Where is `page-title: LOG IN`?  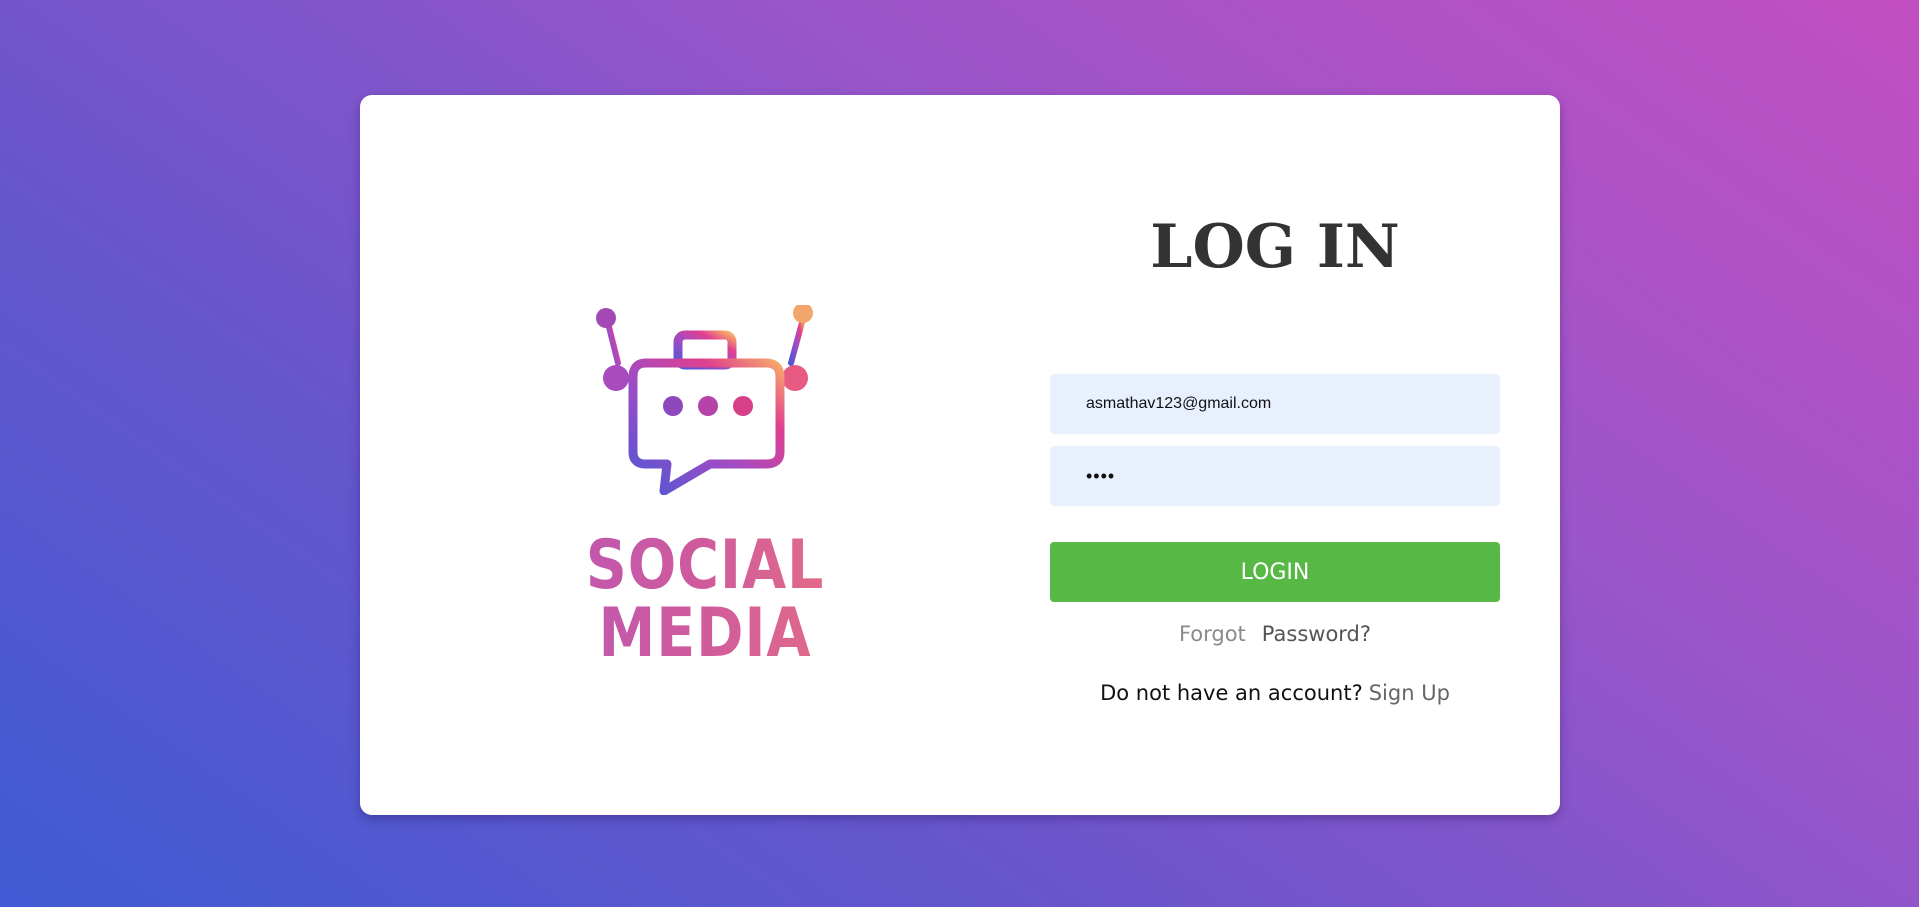
page-title: LOG IN is located at coordinates (1275, 247).